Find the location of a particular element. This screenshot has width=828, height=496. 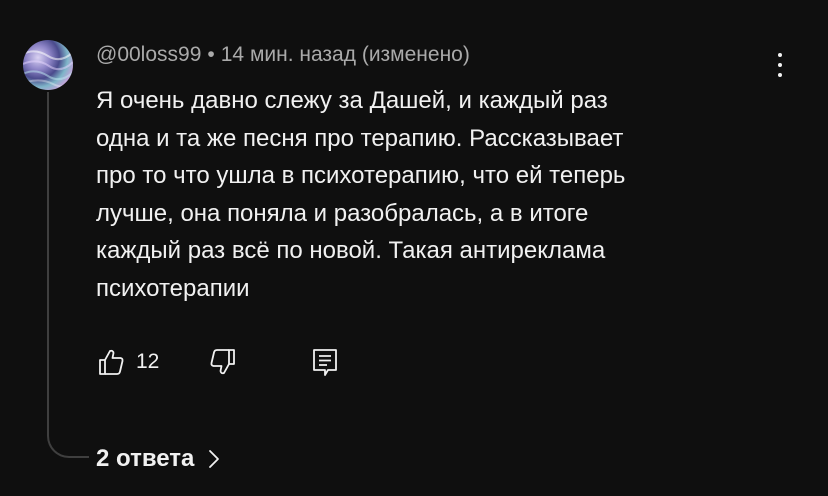

author-handle: @00loss99 is located at coordinates (148, 54).